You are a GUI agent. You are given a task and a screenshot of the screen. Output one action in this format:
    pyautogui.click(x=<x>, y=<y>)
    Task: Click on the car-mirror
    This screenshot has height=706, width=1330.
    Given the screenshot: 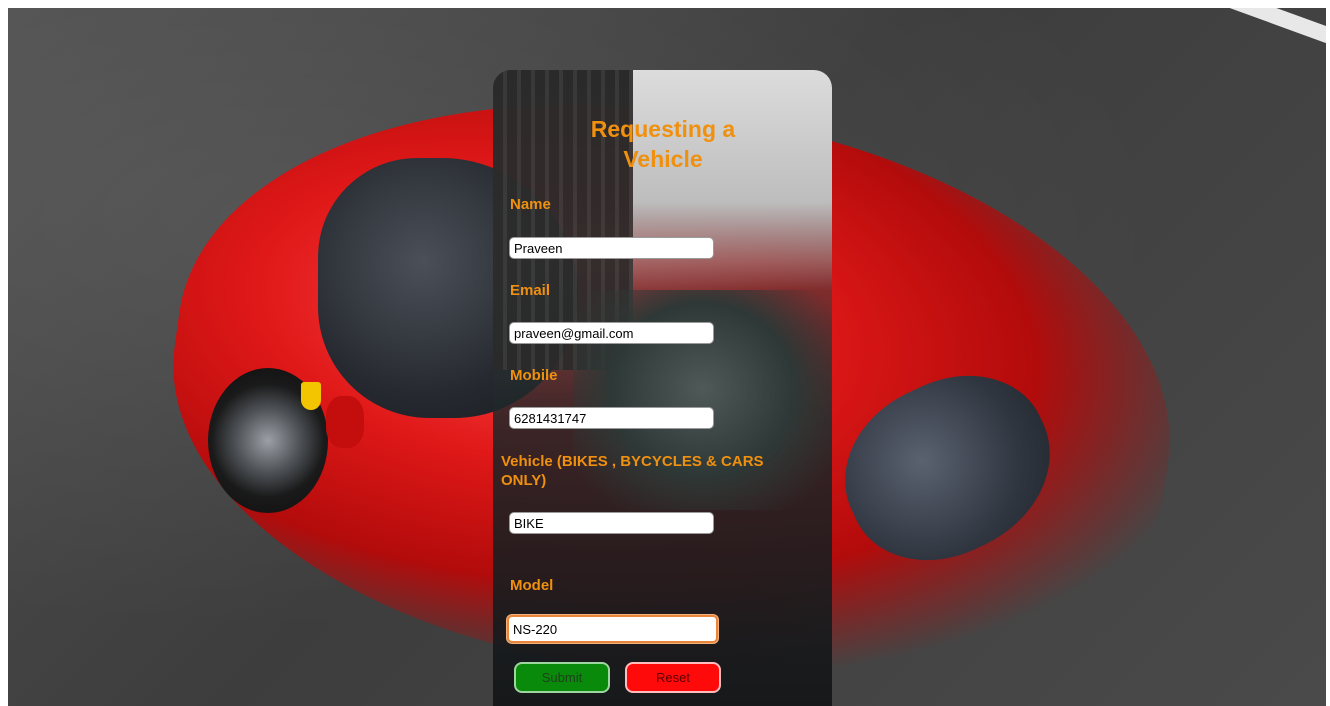 What is the action you would take?
    pyautogui.click(x=345, y=422)
    